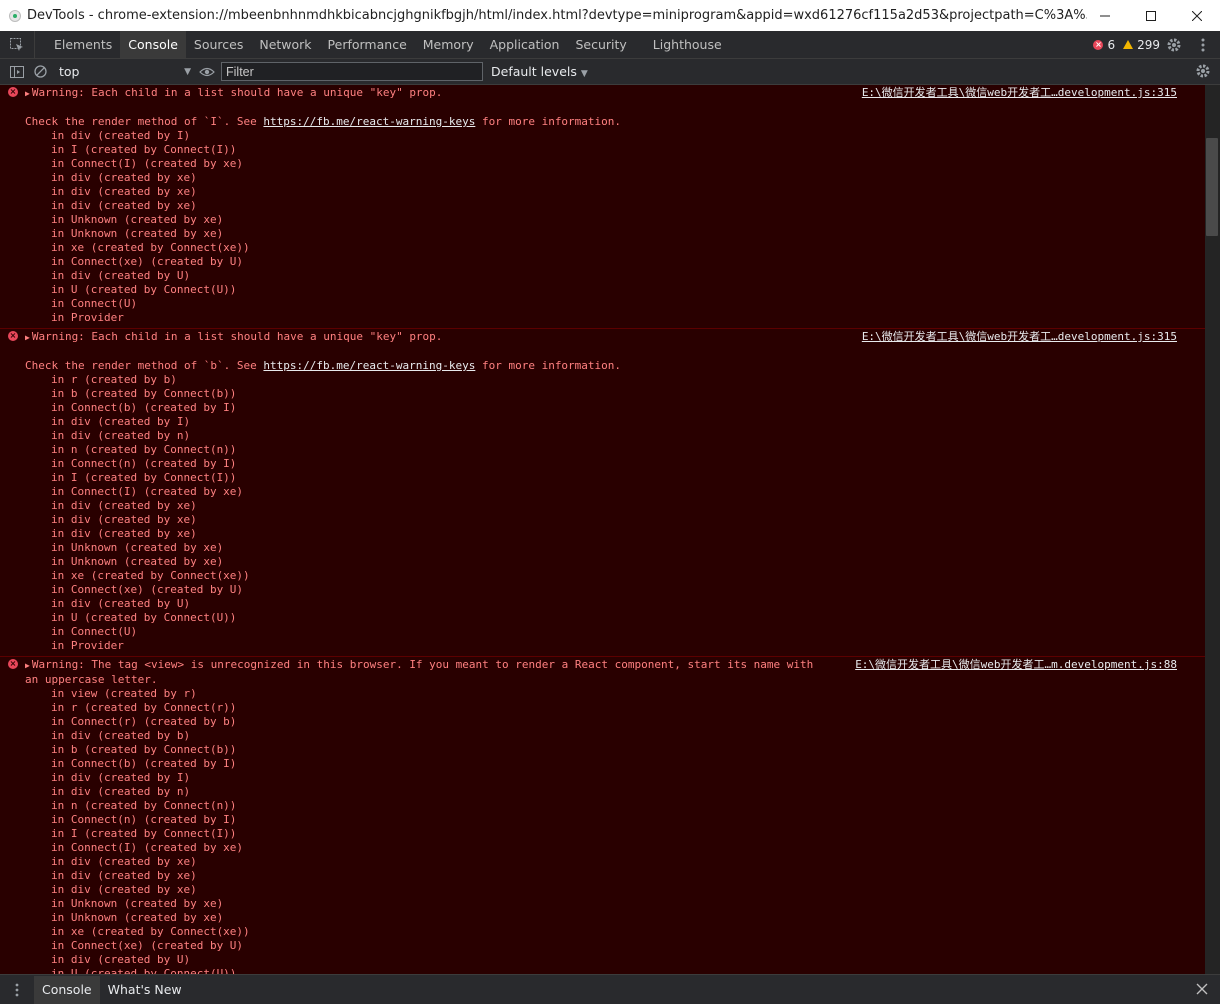 This screenshot has height=1004, width=1220. I want to click on stack-line: in r (created by Connect(r)), so click(144, 707).